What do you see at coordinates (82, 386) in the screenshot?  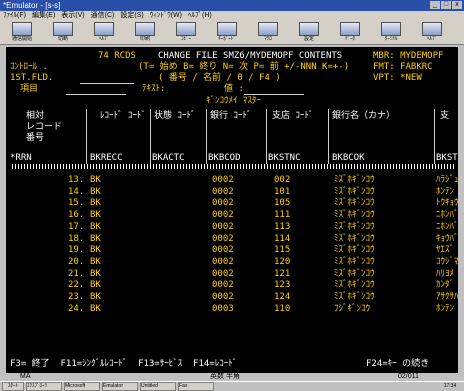 I see `taskbar-item: Microsoft` at bounding box center [82, 386].